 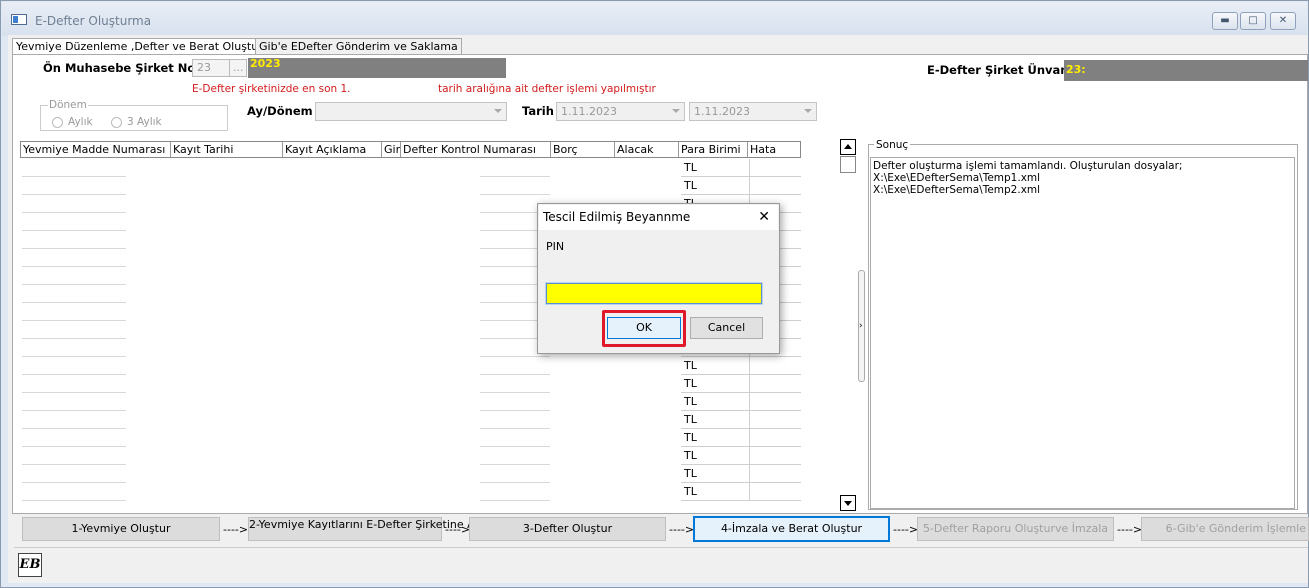 I want to click on col-yevmiye-madde: Yevmiye Madde Numarası, so click(x=96, y=149).